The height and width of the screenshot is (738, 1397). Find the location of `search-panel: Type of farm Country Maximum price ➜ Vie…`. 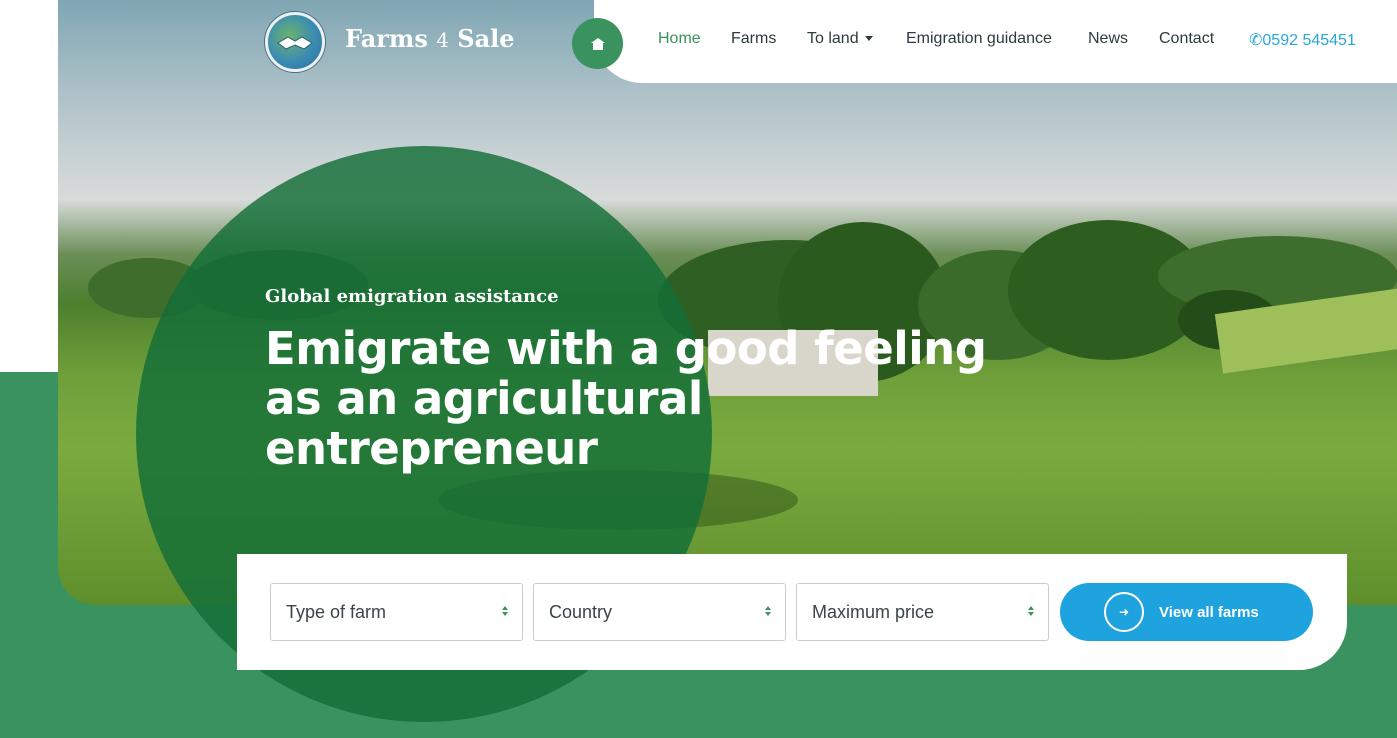

search-panel: Type of farm Country Maximum price ➜ Vie… is located at coordinates (792, 612).